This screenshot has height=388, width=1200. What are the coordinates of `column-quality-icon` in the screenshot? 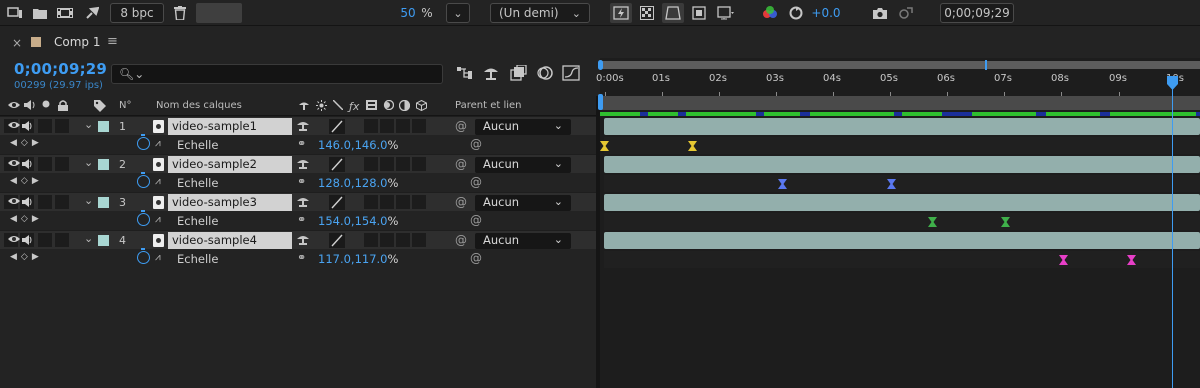 It's located at (338, 106).